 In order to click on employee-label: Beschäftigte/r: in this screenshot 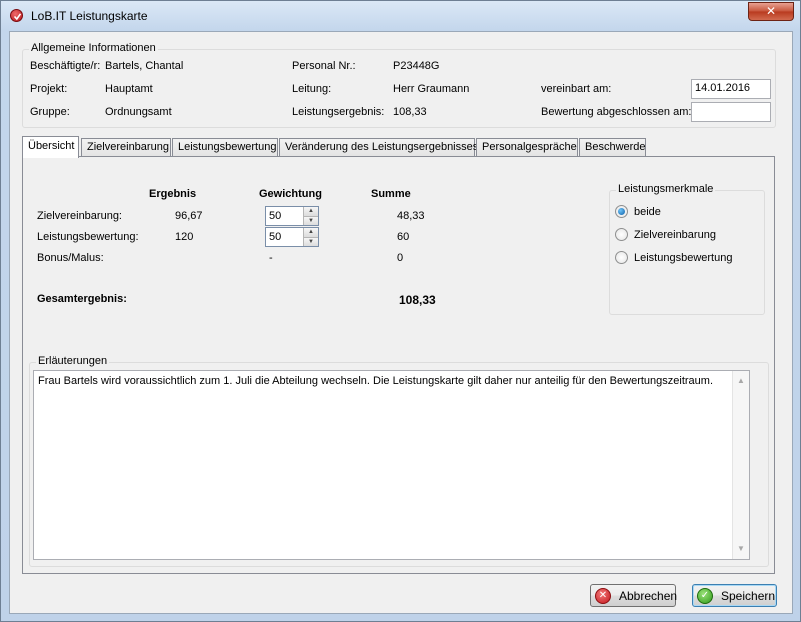, I will do `click(65, 66)`.